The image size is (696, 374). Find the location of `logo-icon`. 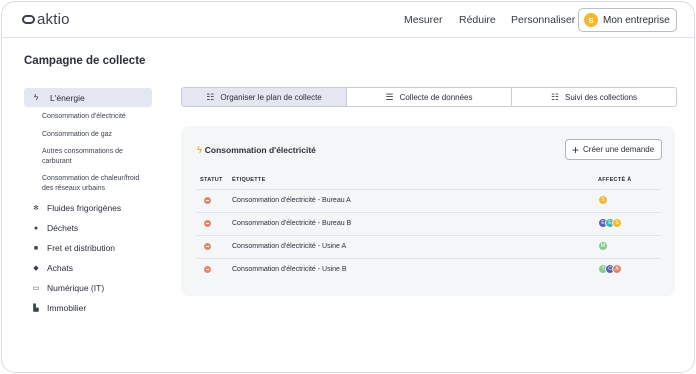

logo-icon is located at coordinates (28, 19).